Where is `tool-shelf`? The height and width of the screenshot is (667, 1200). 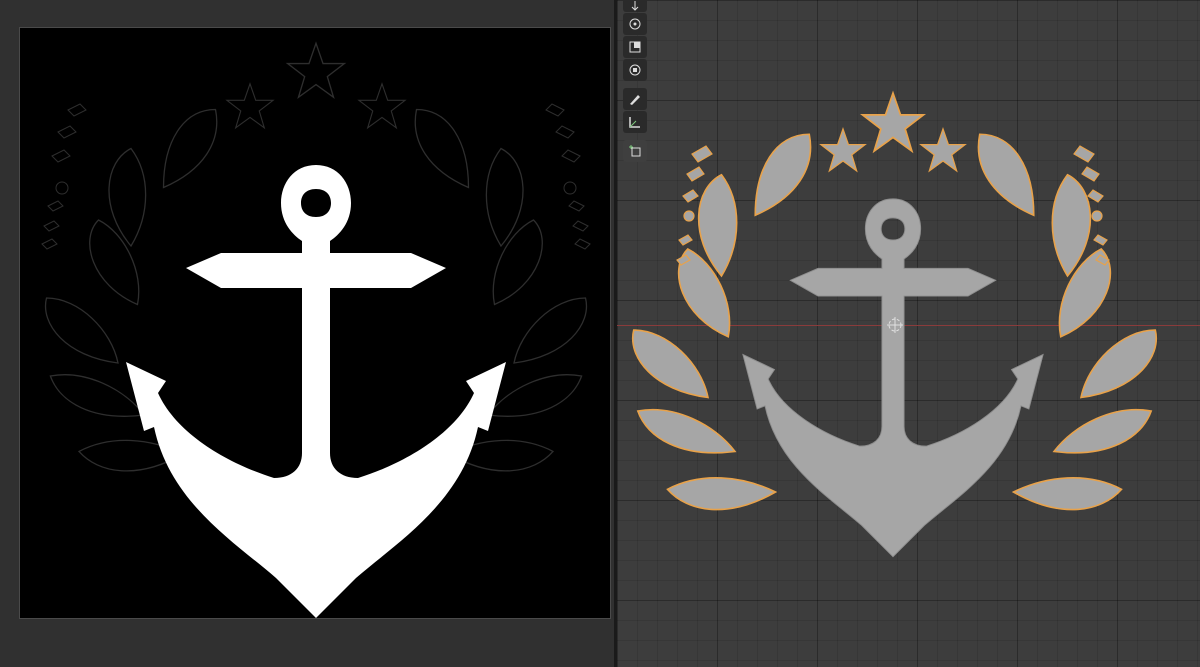 tool-shelf is located at coordinates (635, 81).